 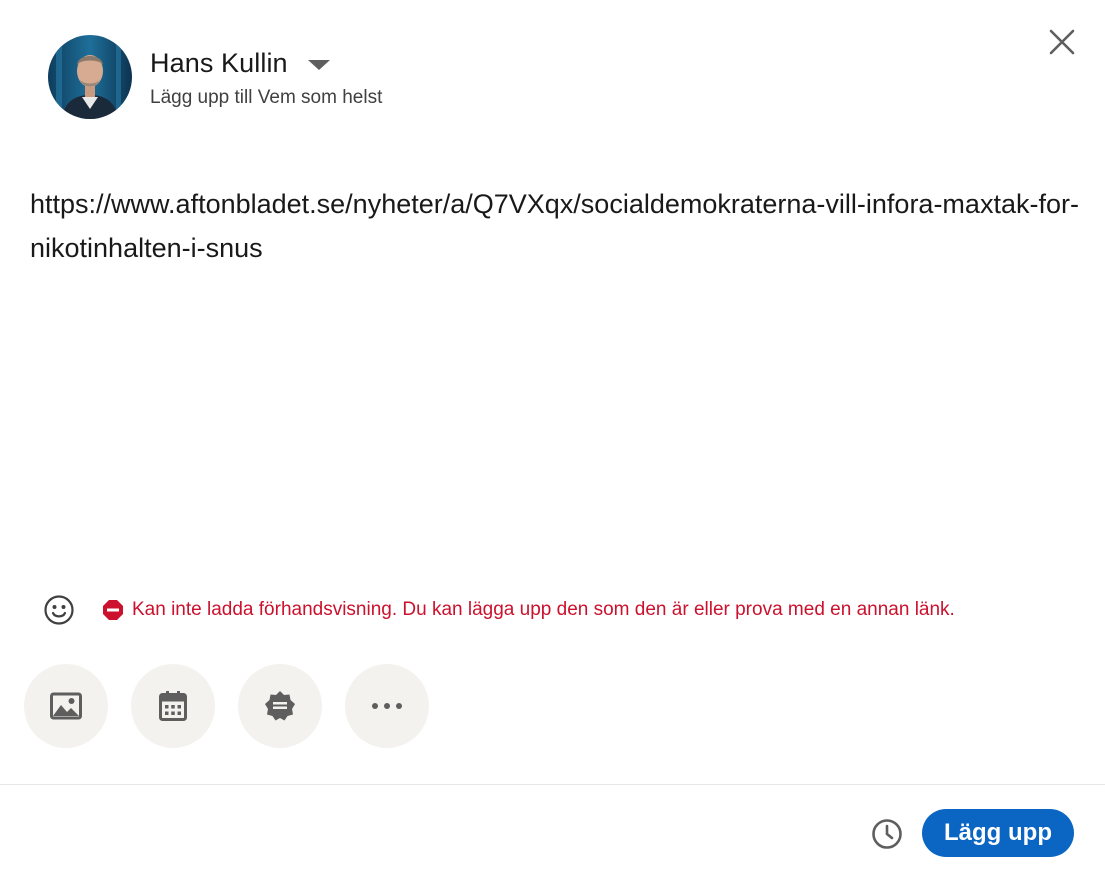 What do you see at coordinates (113, 610) in the screenshot?
I see `error-icon` at bounding box center [113, 610].